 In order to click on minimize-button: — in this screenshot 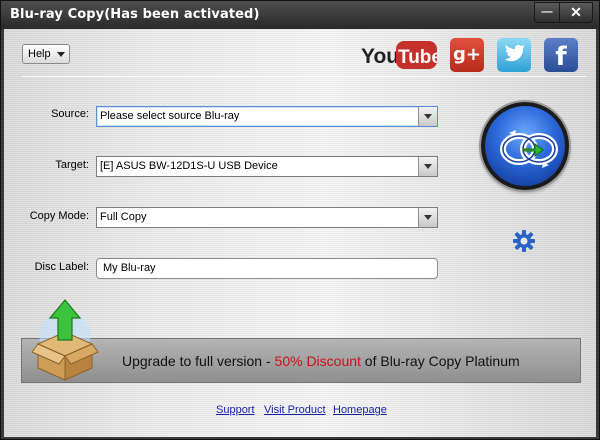, I will do `click(547, 12)`.